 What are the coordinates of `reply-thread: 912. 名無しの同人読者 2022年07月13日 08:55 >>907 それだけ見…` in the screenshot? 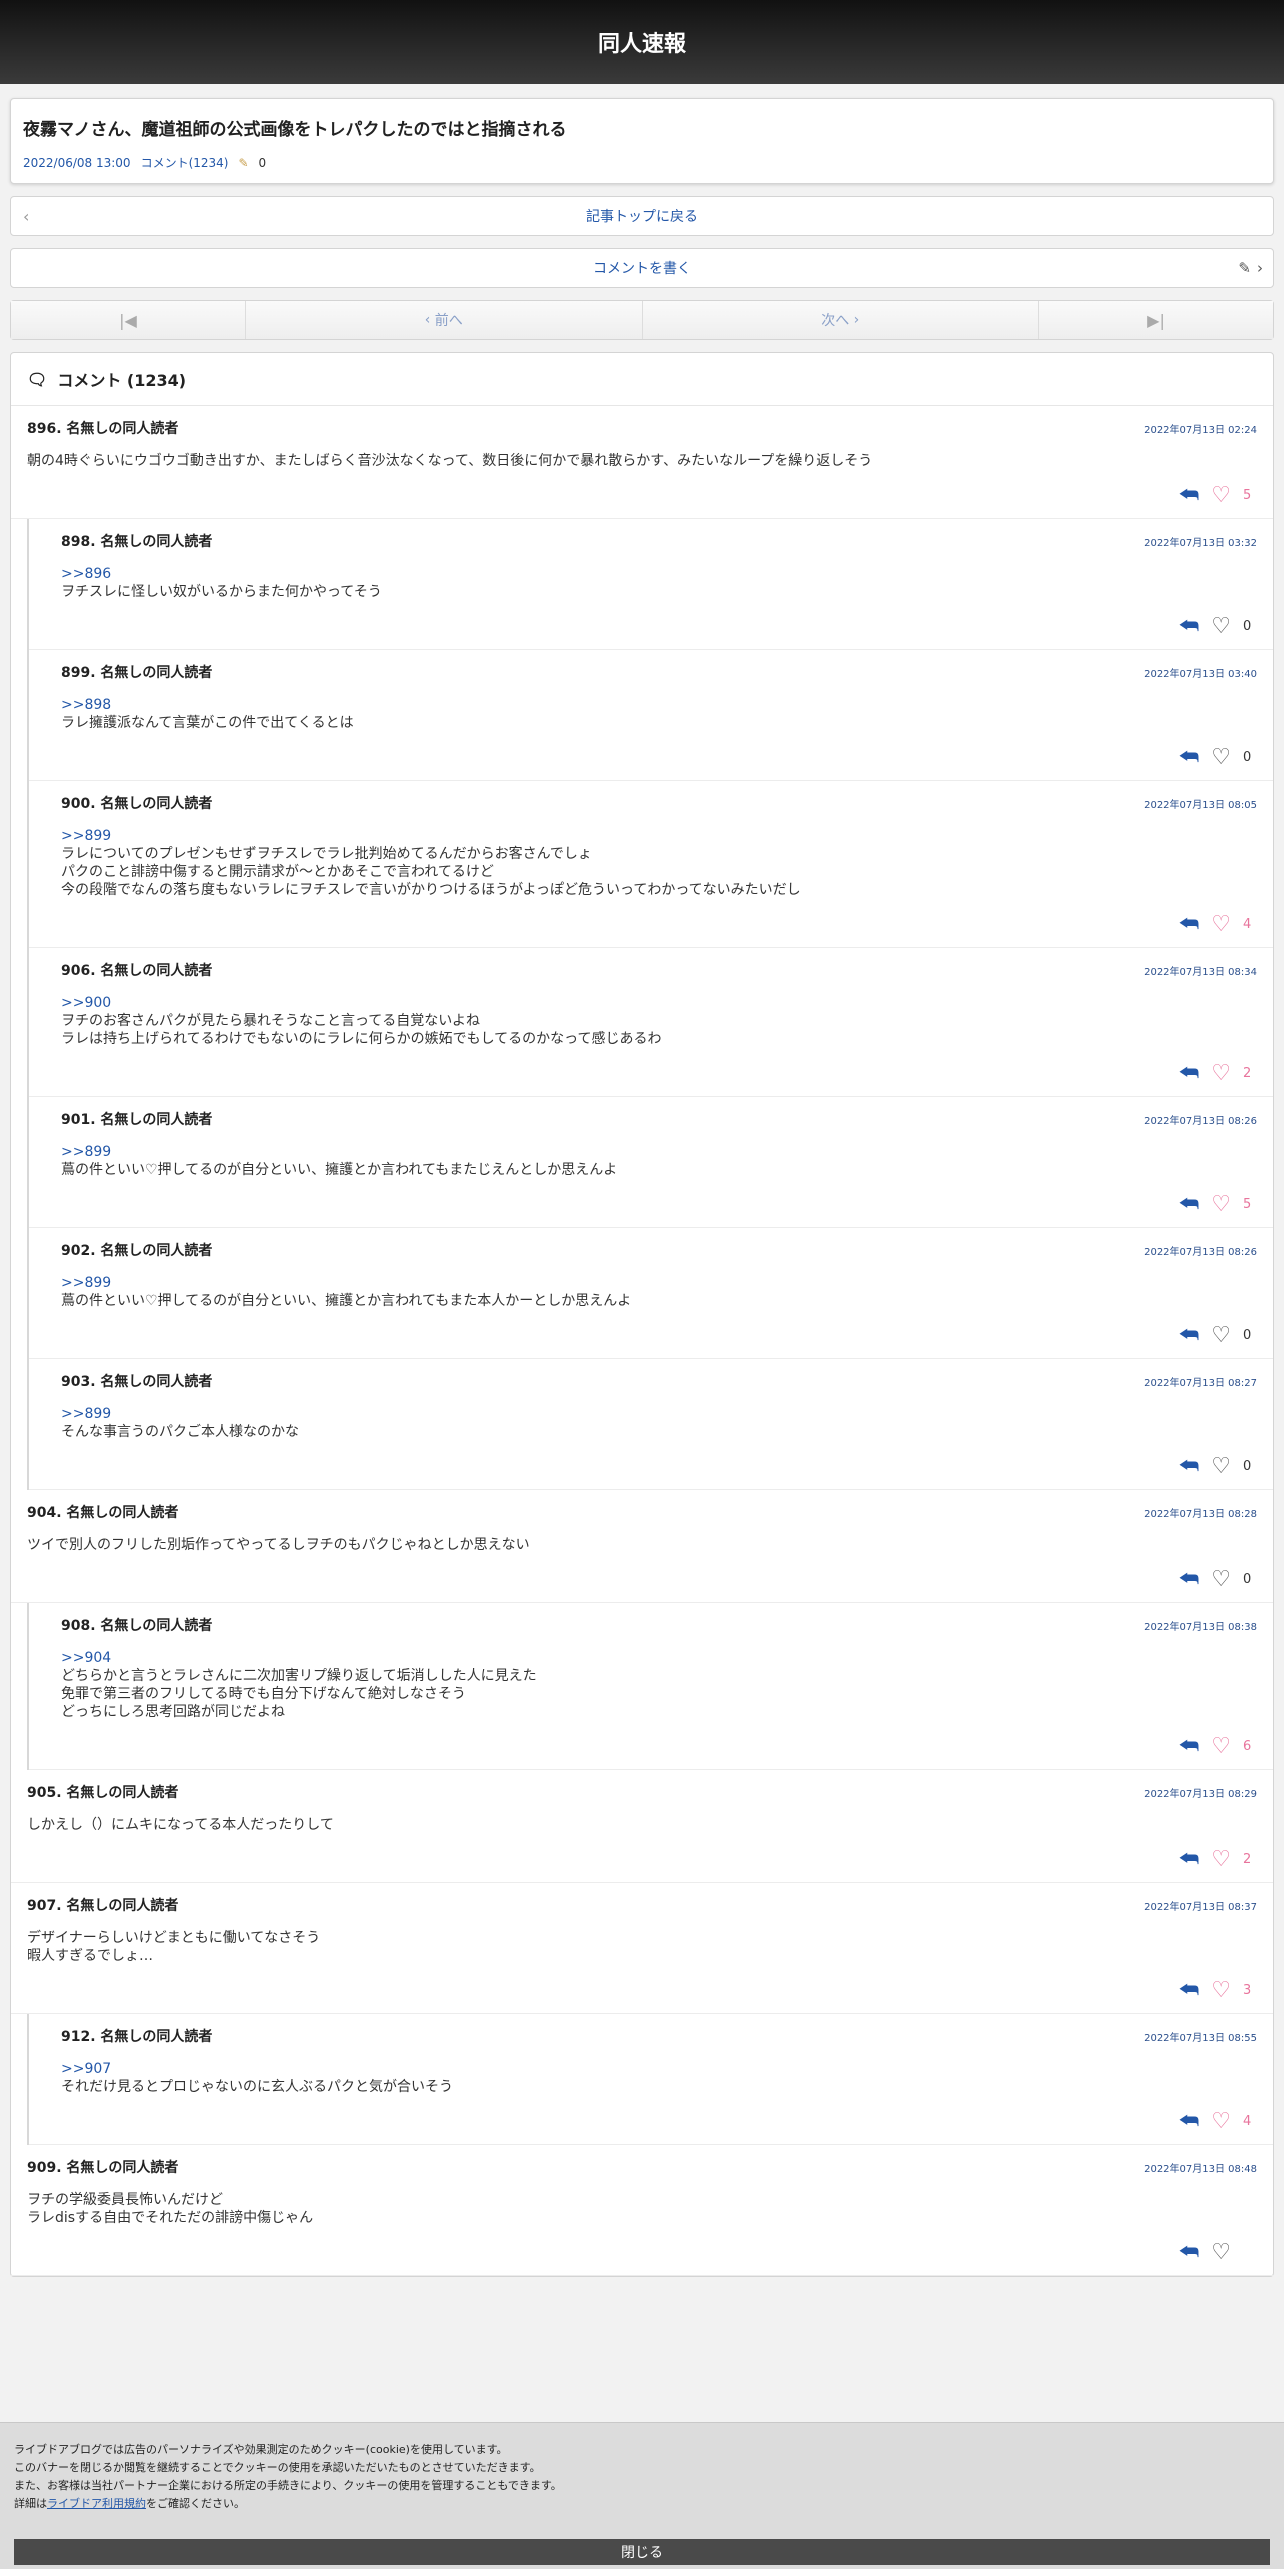 It's located at (650, 2079).